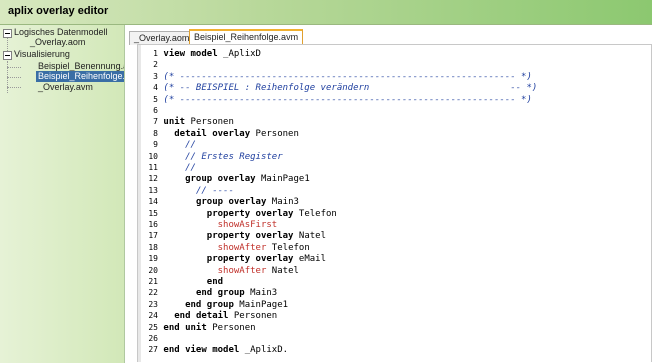 The height and width of the screenshot is (363, 652). What do you see at coordinates (42, 54) in the screenshot?
I see `tree-item-visualisierung: Visualisierung` at bounding box center [42, 54].